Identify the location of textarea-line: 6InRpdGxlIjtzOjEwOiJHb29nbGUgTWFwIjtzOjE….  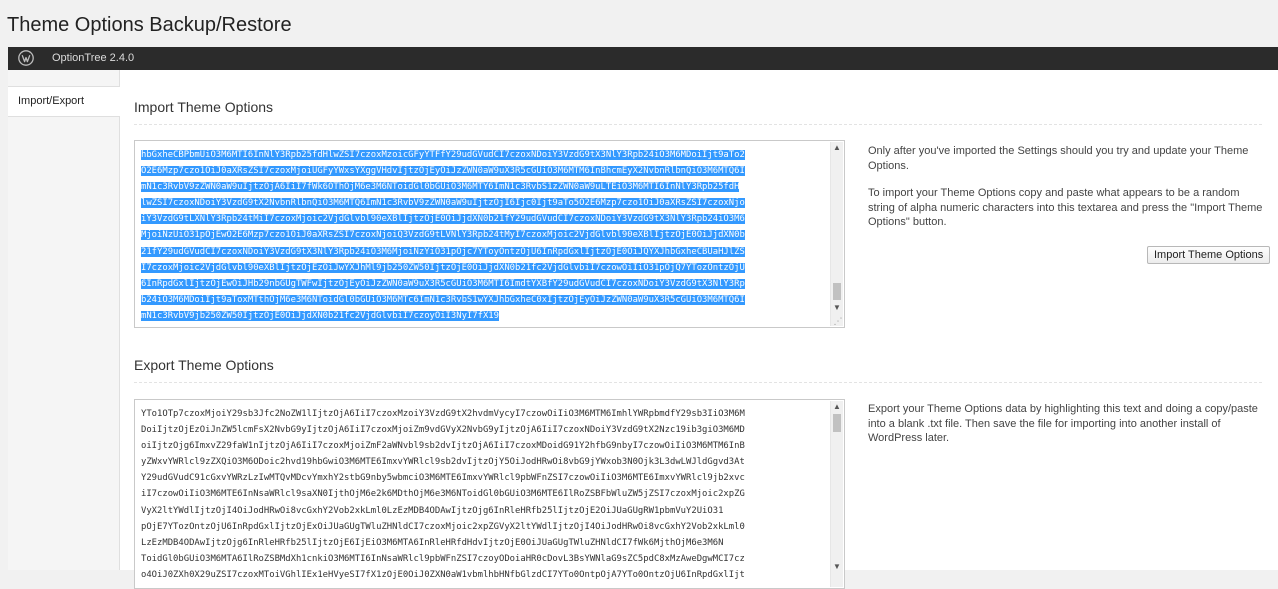
(443, 283).